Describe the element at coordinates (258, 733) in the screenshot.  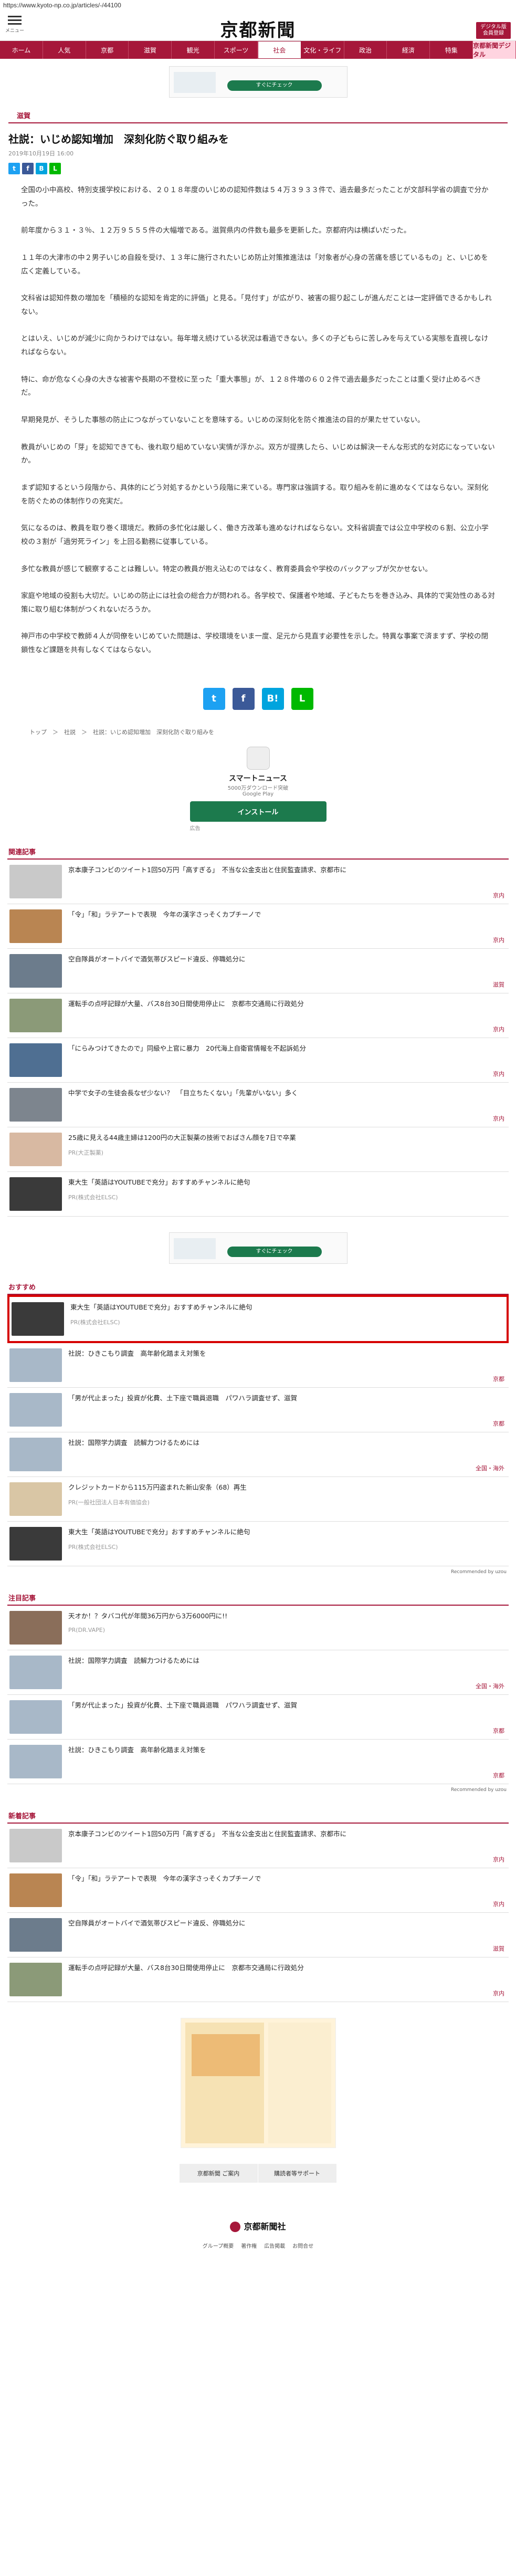
I see `breadcrumb: トップ ＞ 社説 ＞ 社説：いじめ認知増加 深刻化防ぐ取り組みを` at that location.